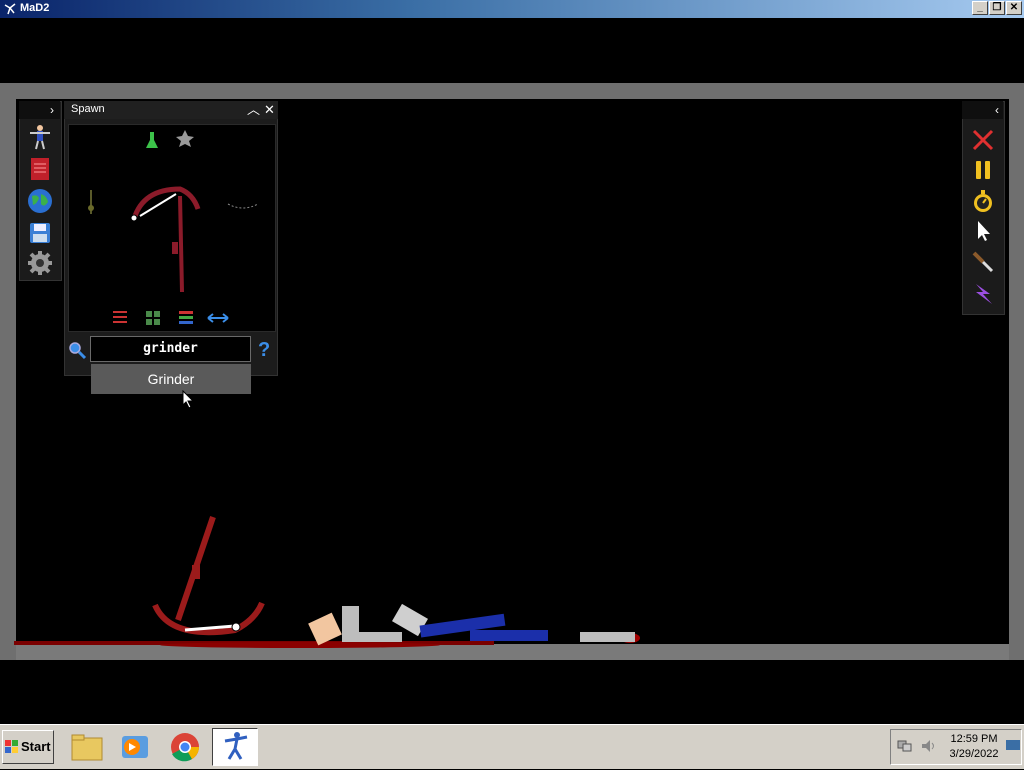 The image size is (1024, 770). I want to click on mad2-app-icon, so click(236, 746).